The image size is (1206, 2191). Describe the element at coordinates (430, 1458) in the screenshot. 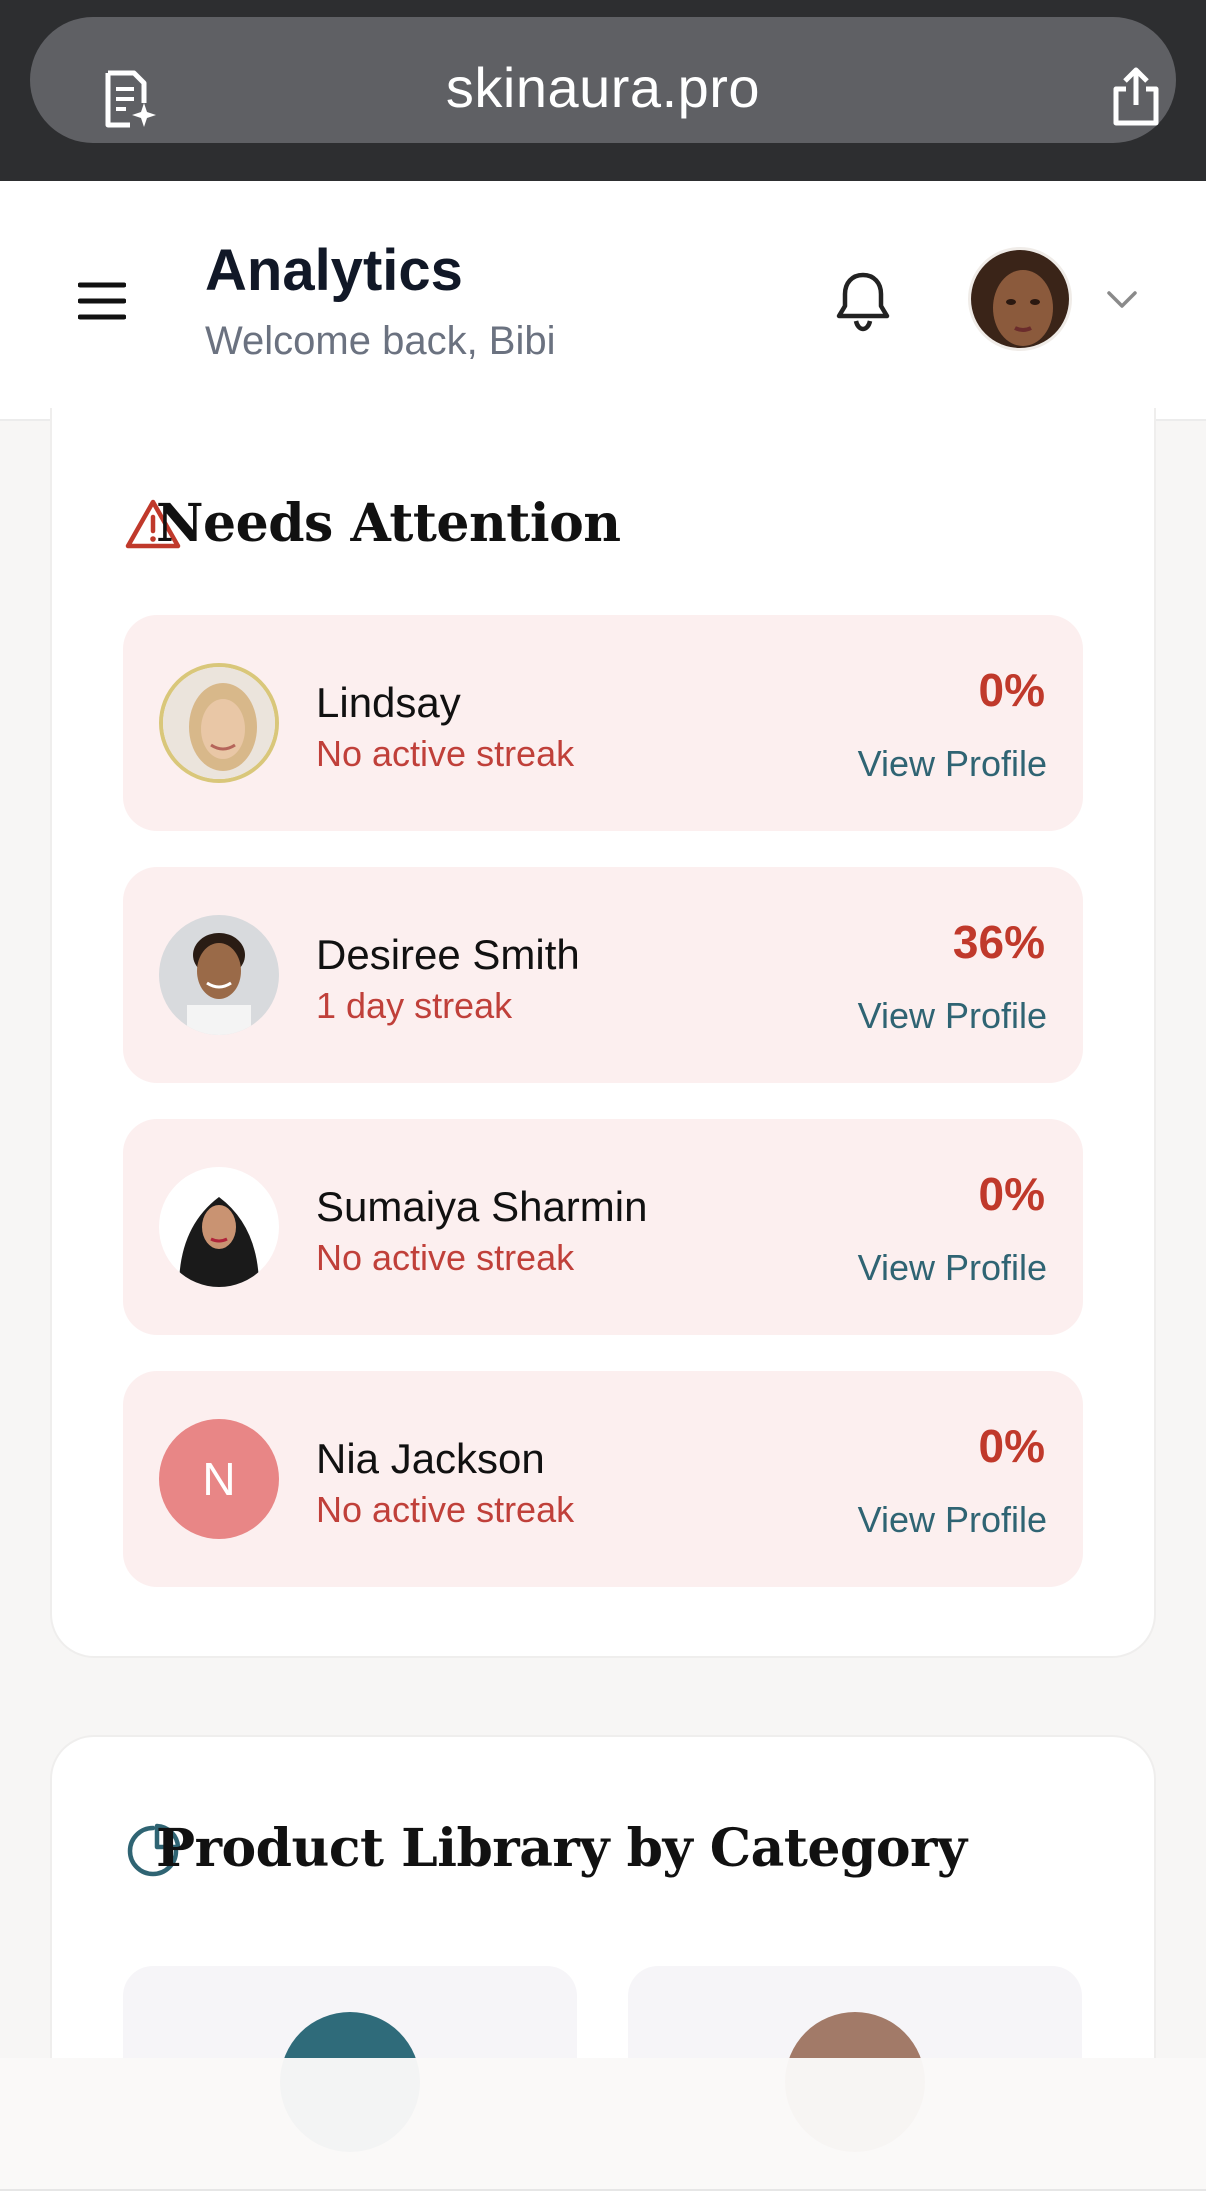

I see `client-name: Nia Jackson` at that location.